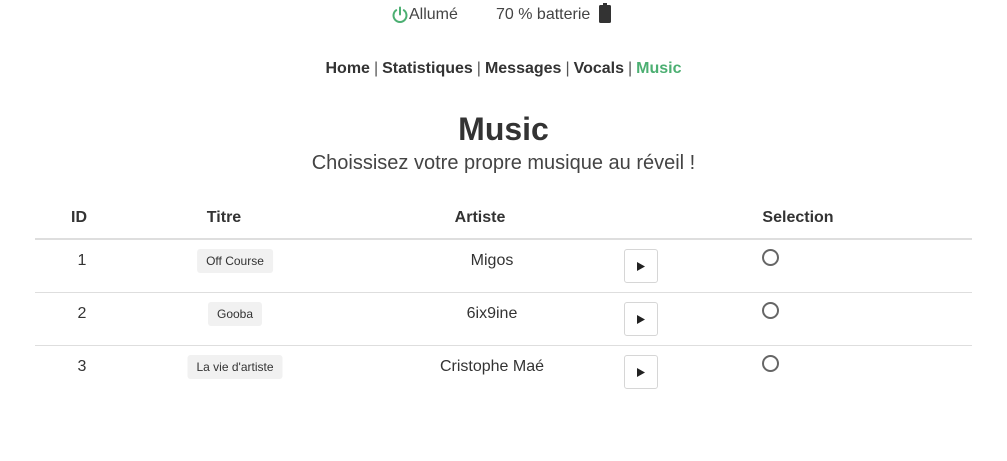 This screenshot has width=1007, height=461. Describe the element at coordinates (82, 313) in the screenshot. I see `row-id: 2` at that location.